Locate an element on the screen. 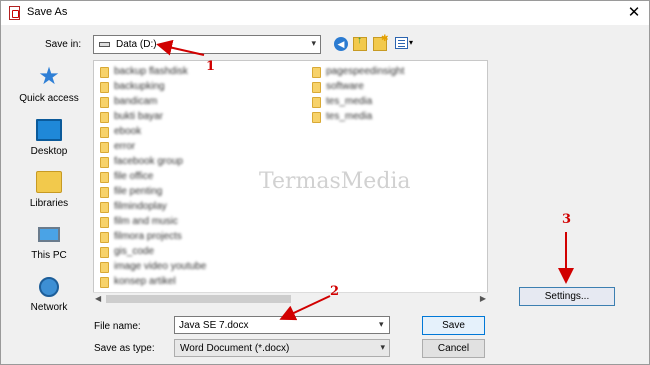 The width and height of the screenshot is (650, 365). place-libraries: Libraries is located at coordinates (49, 191).